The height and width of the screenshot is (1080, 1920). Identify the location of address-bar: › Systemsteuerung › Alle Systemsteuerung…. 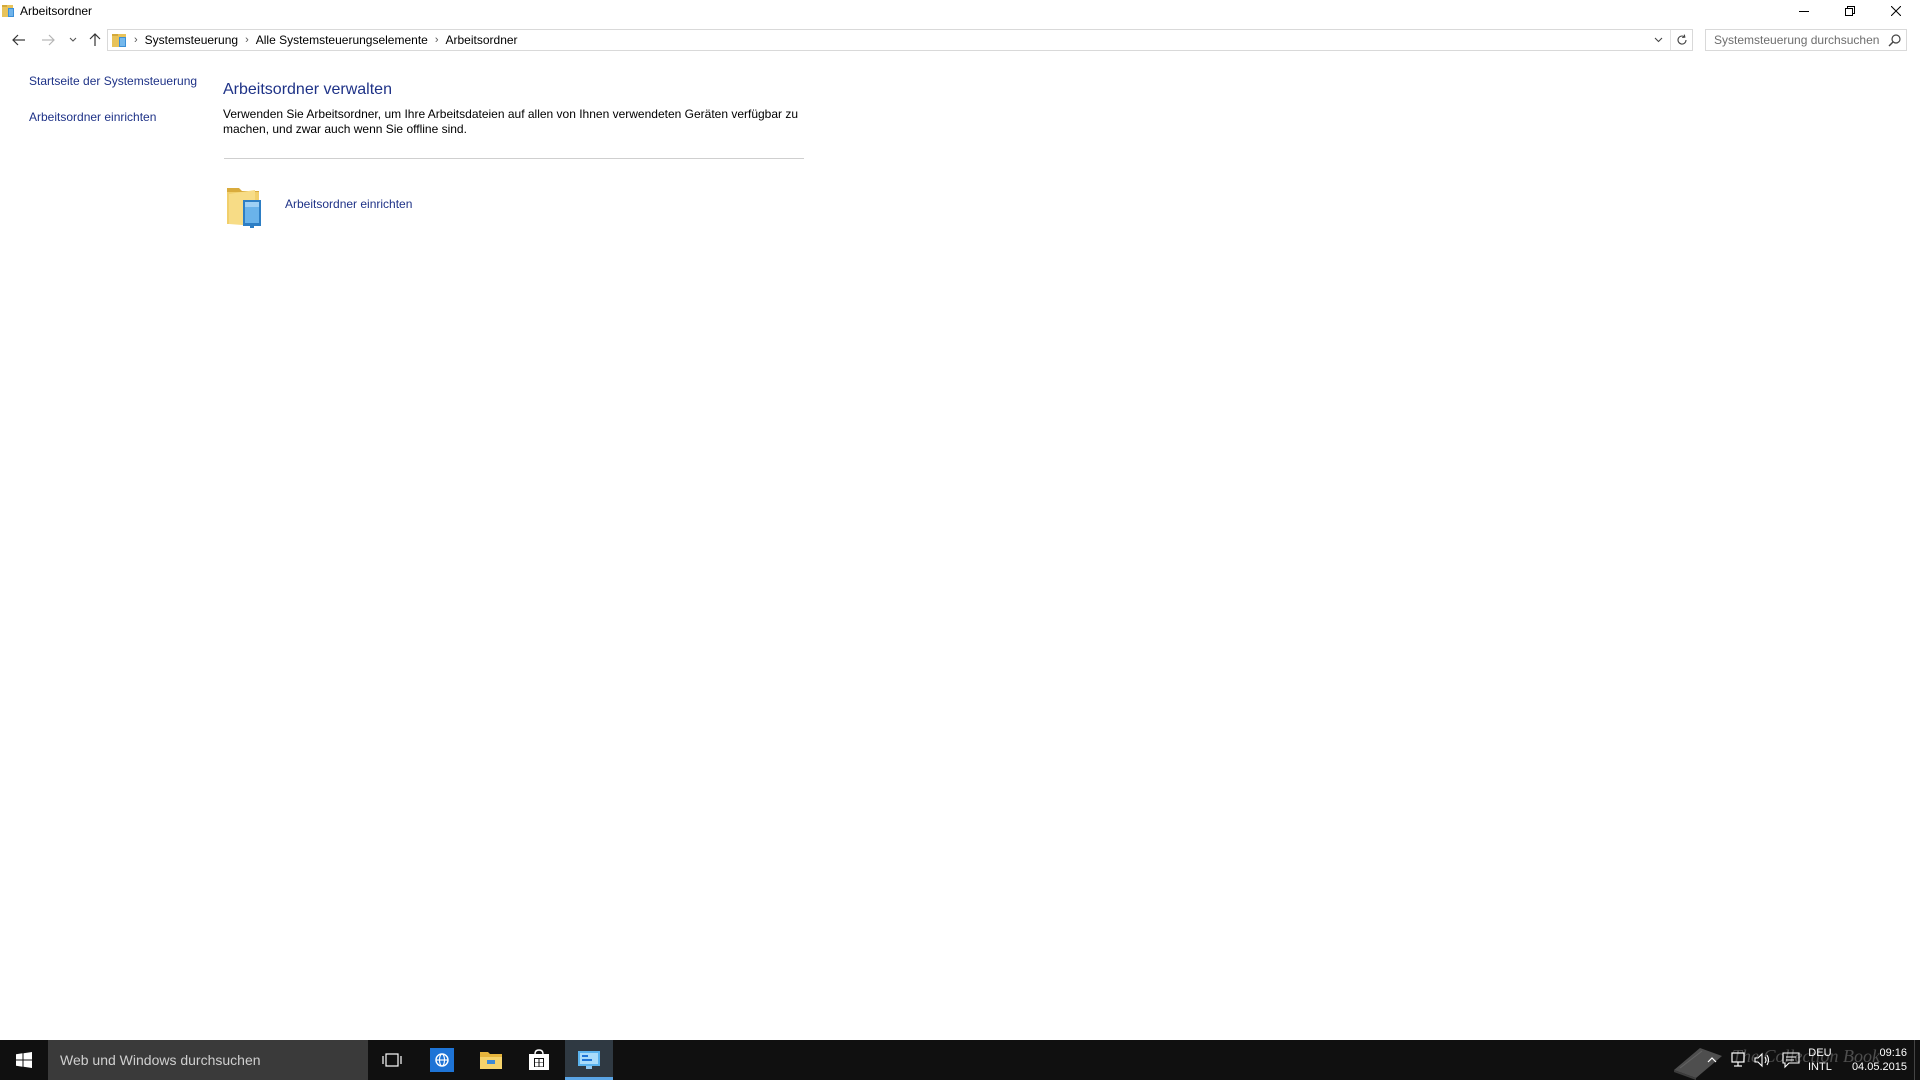
(900, 40).